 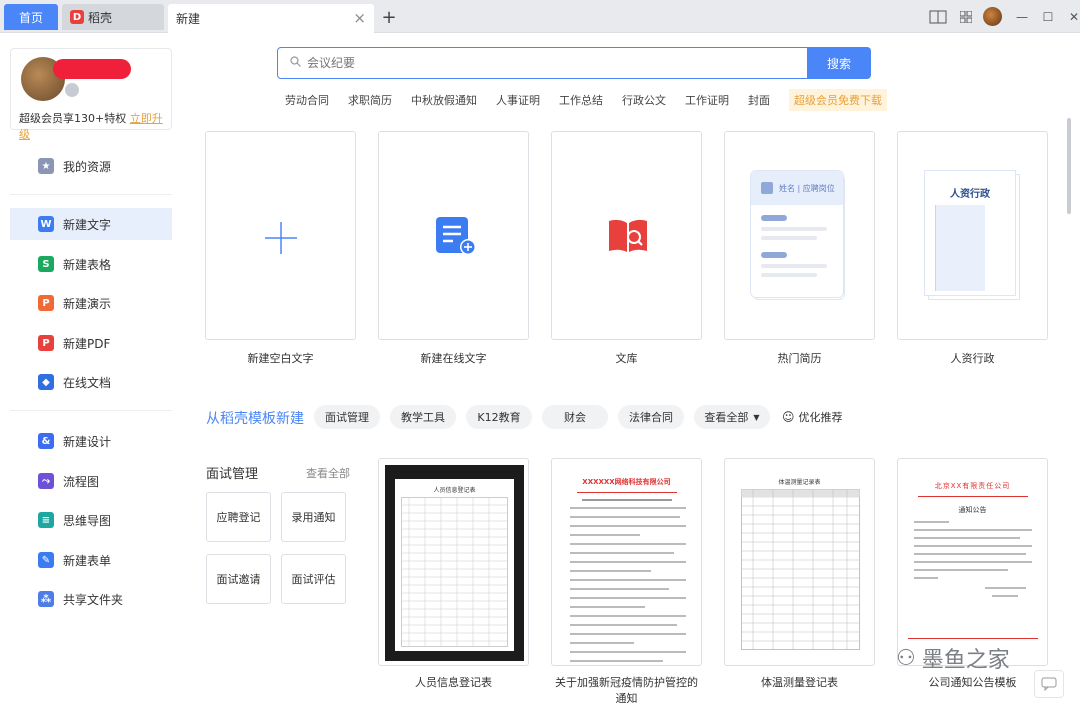 I want to click on hot-tag: 工作总结, so click(x=581, y=100).